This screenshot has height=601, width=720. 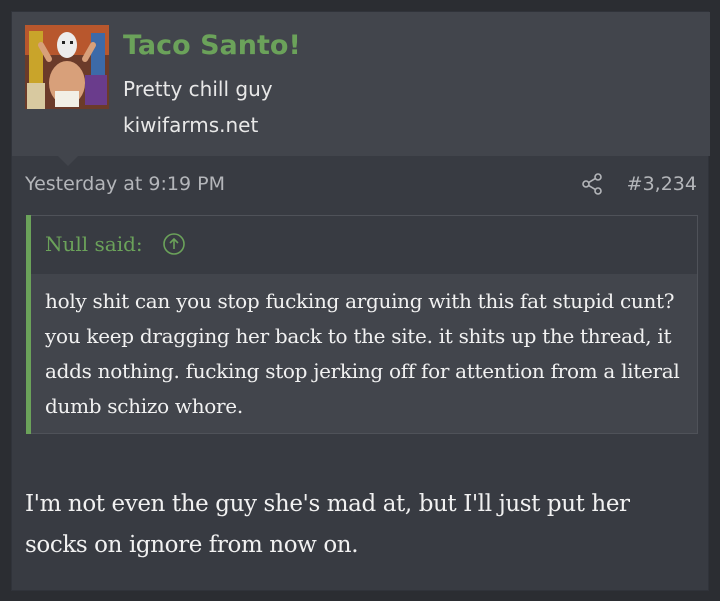 I want to click on post-meta: Yesterday at 9:19 PM #3,234, so click(x=361, y=184).